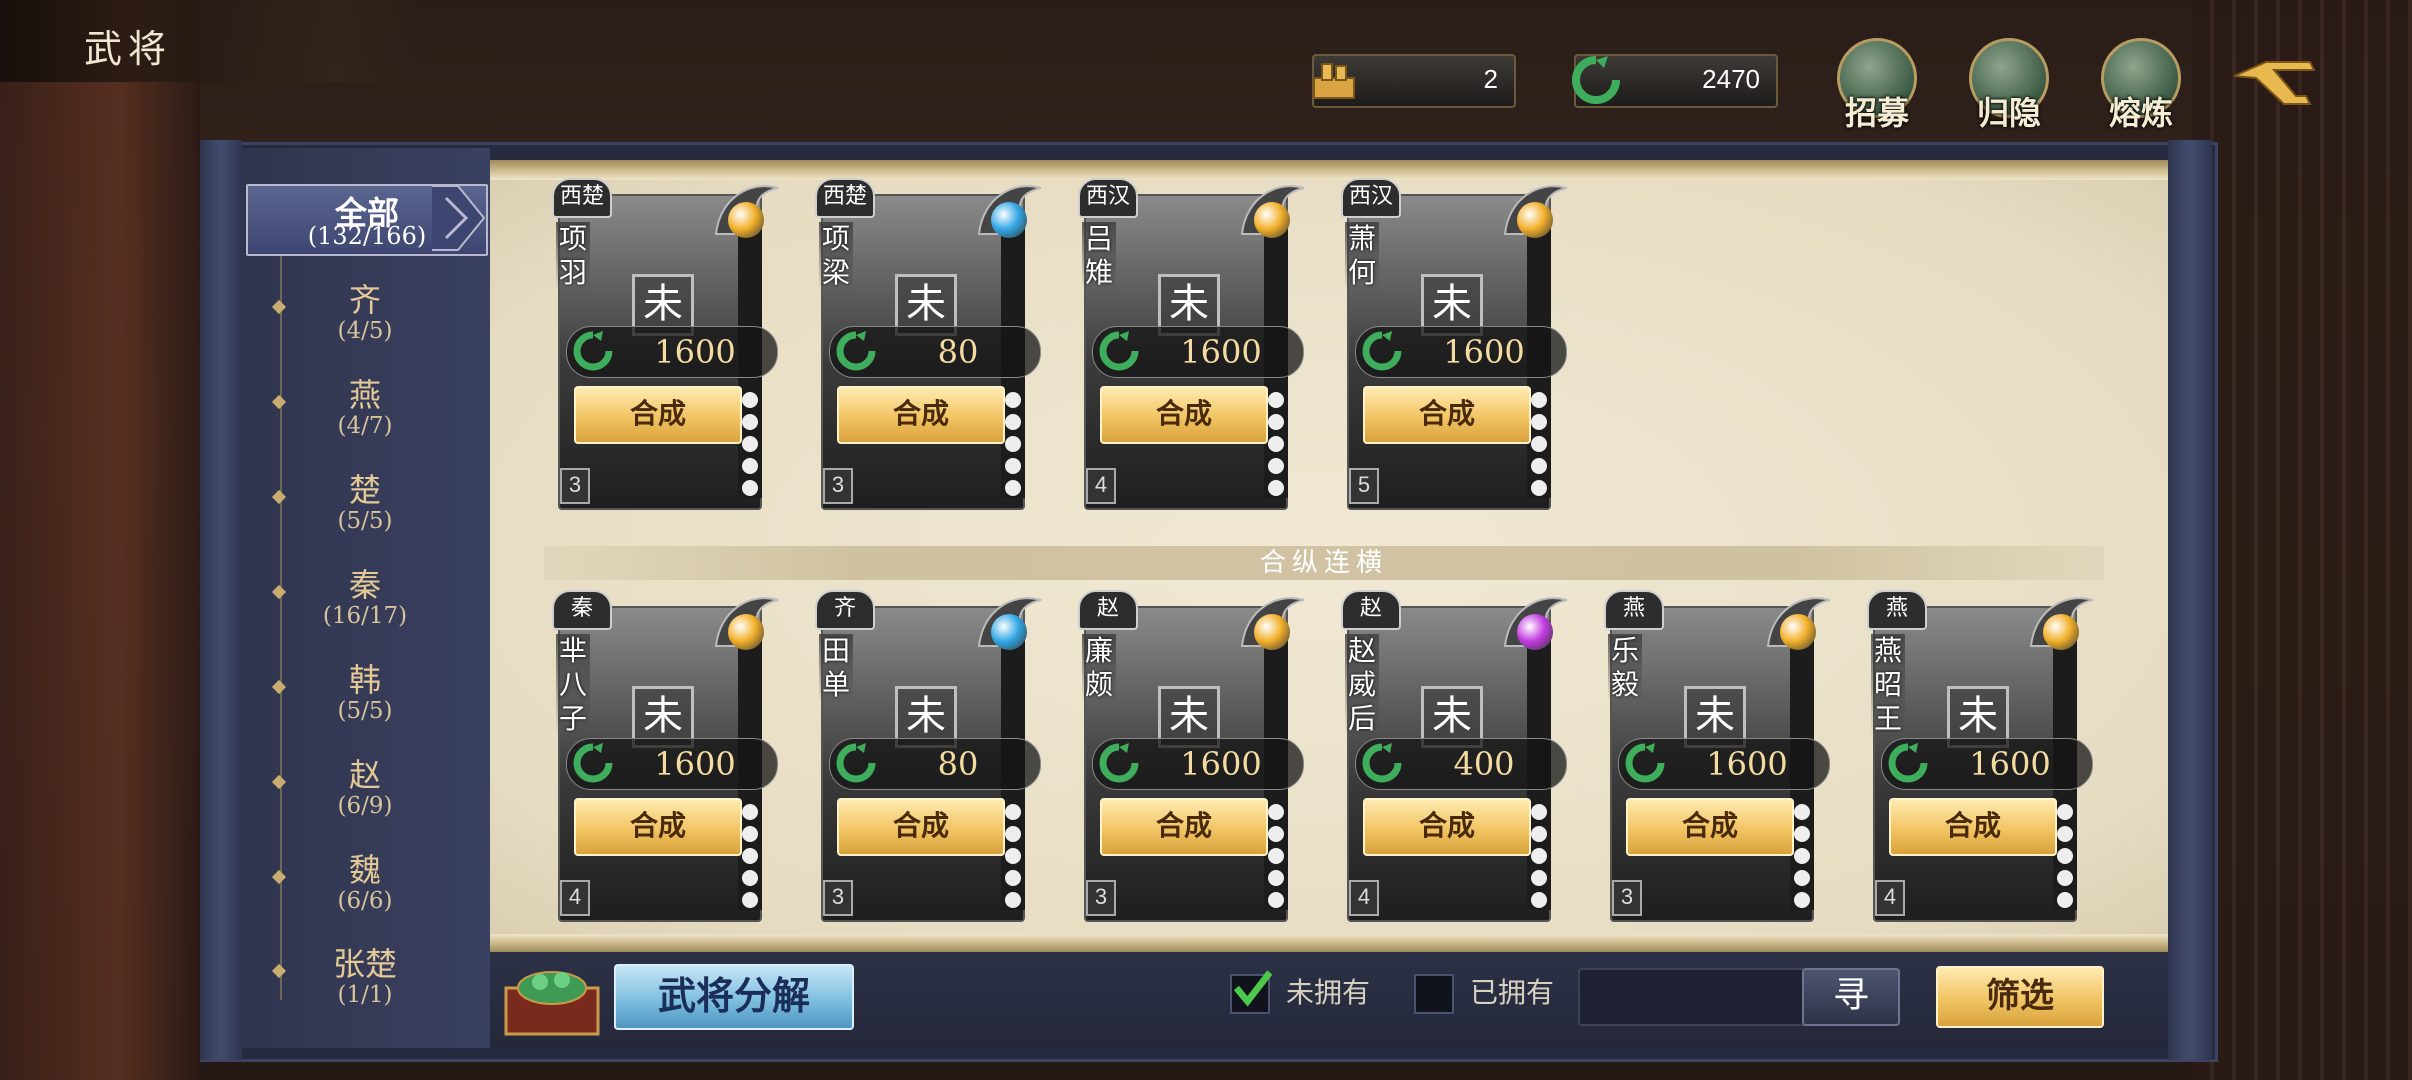  What do you see at coordinates (1324, 563) in the screenshot?
I see `section-divider: 合纵连横` at bounding box center [1324, 563].